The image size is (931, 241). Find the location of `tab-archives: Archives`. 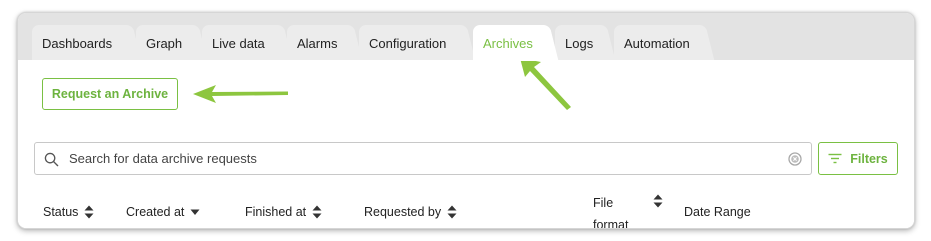

tab-archives: Archives is located at coordinates (510, 43).